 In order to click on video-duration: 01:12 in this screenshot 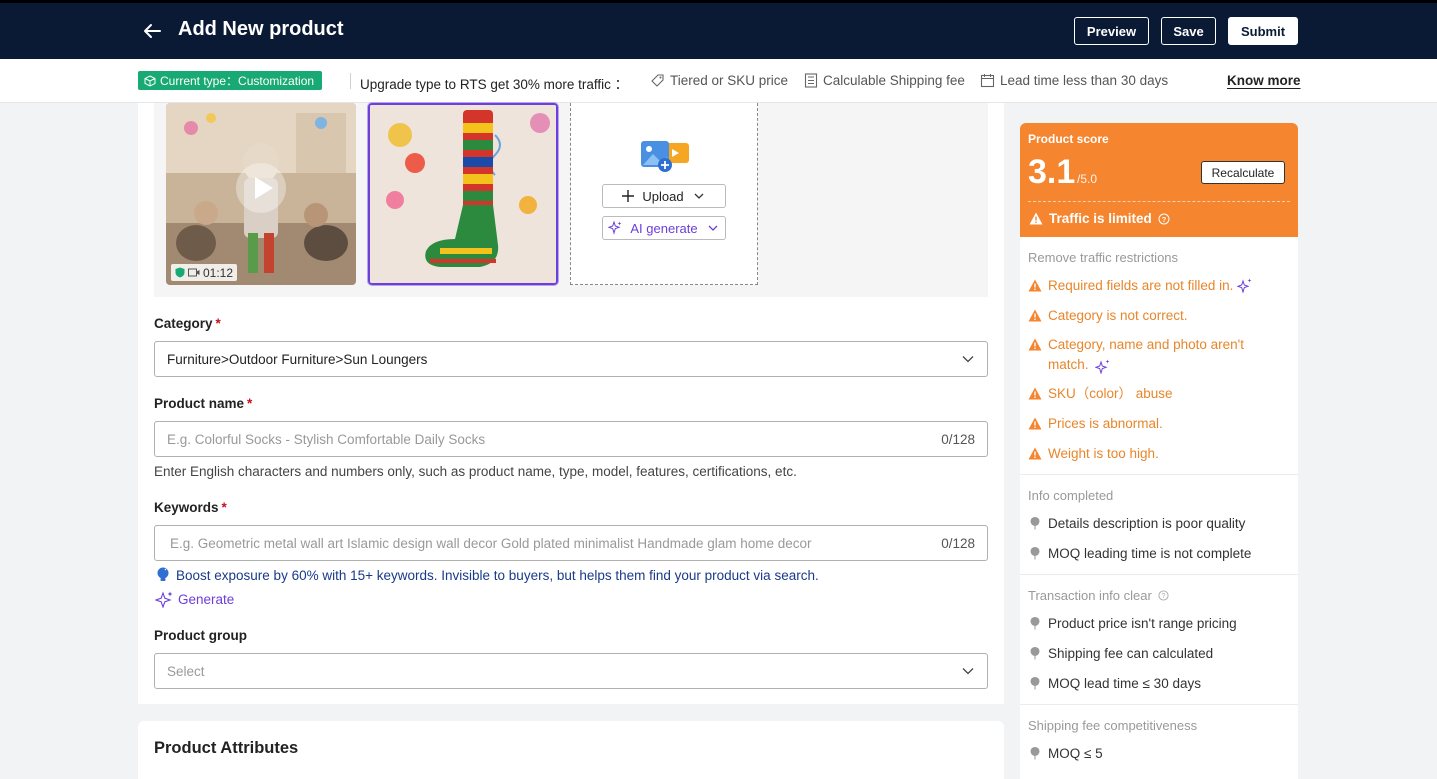, I will do `click(204, 272)`.